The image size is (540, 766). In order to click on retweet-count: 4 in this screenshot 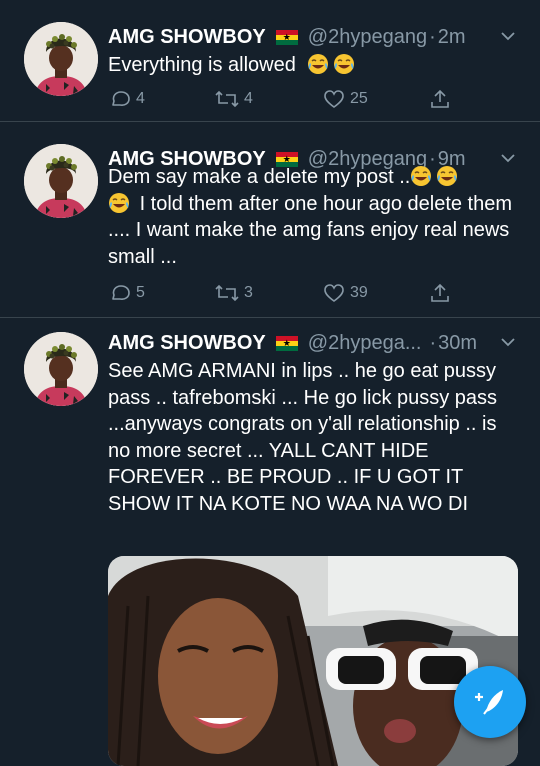, I will do `click(248, 98)`.